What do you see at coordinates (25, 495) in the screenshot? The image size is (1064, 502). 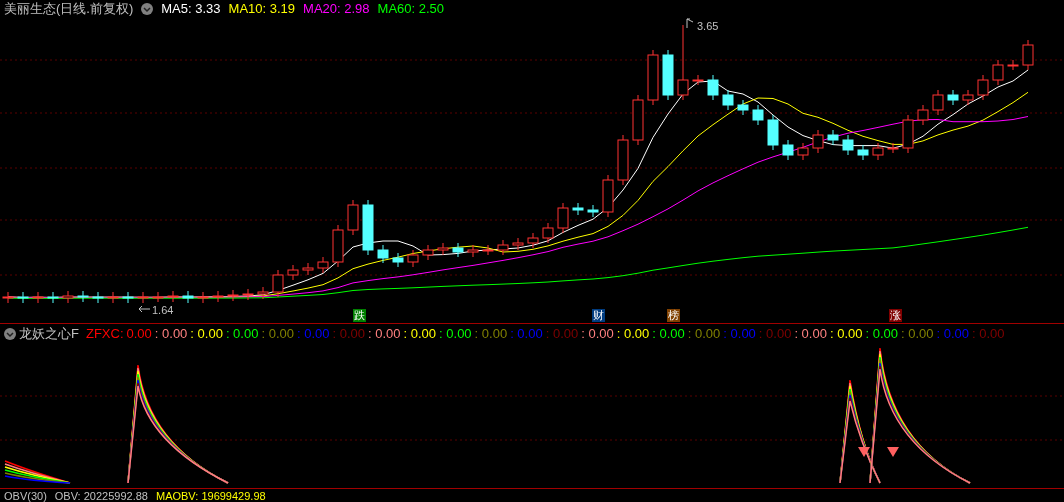 I see `indicator-name: OBV(30)` at bounding box center [25, 495].